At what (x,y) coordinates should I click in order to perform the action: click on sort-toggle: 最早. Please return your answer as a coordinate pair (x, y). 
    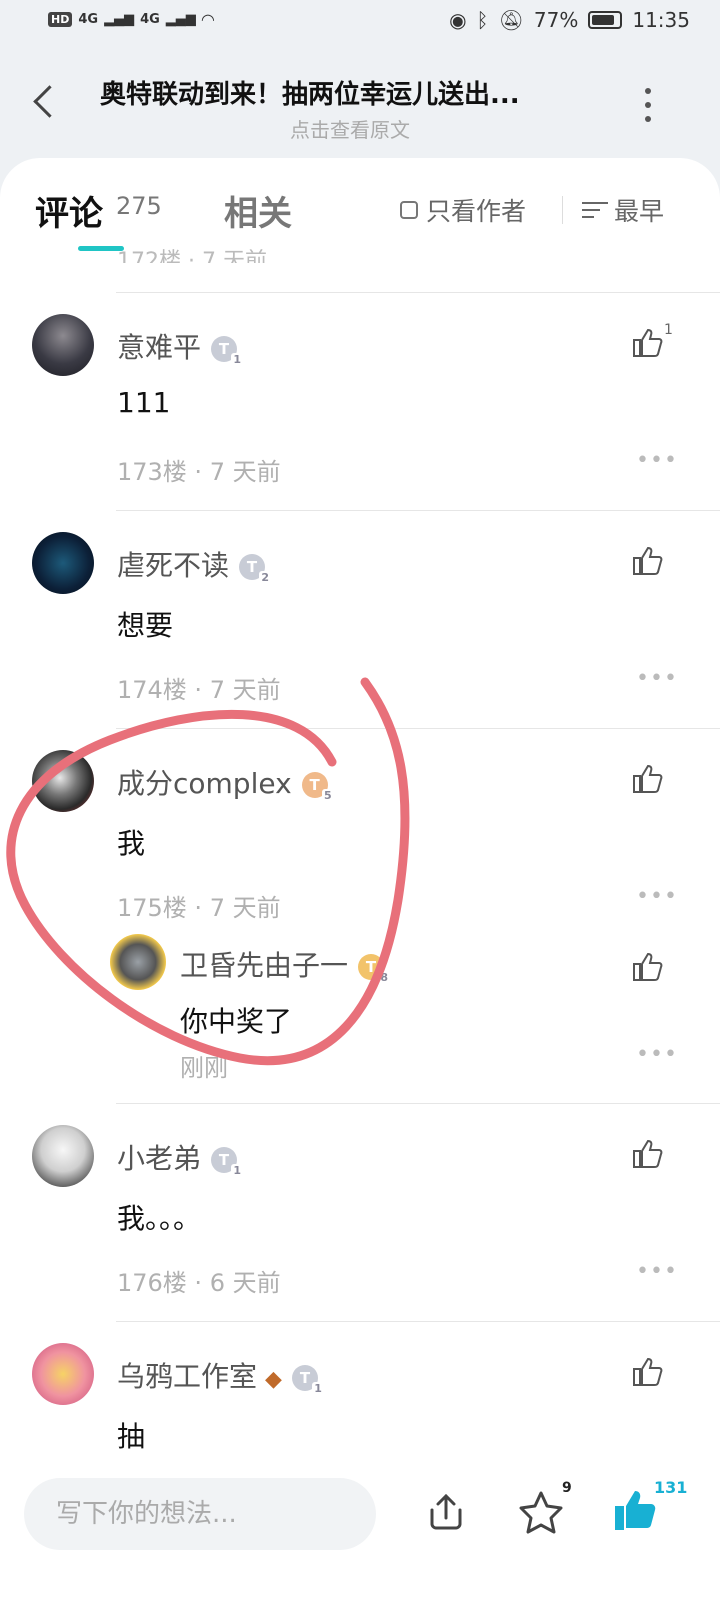
    Looking at the image, I should click on (623, 210).